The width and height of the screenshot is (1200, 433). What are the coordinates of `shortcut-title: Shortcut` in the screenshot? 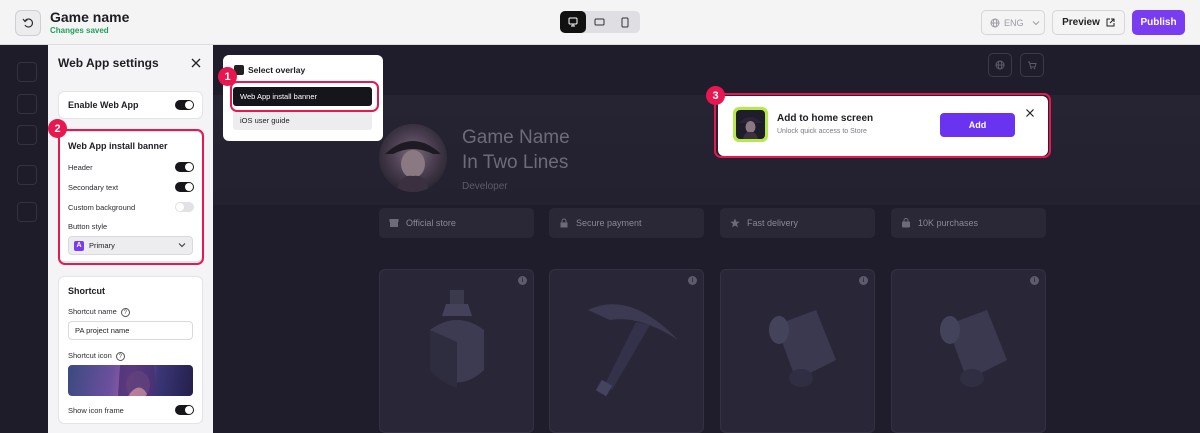 It's located at (86, 291).